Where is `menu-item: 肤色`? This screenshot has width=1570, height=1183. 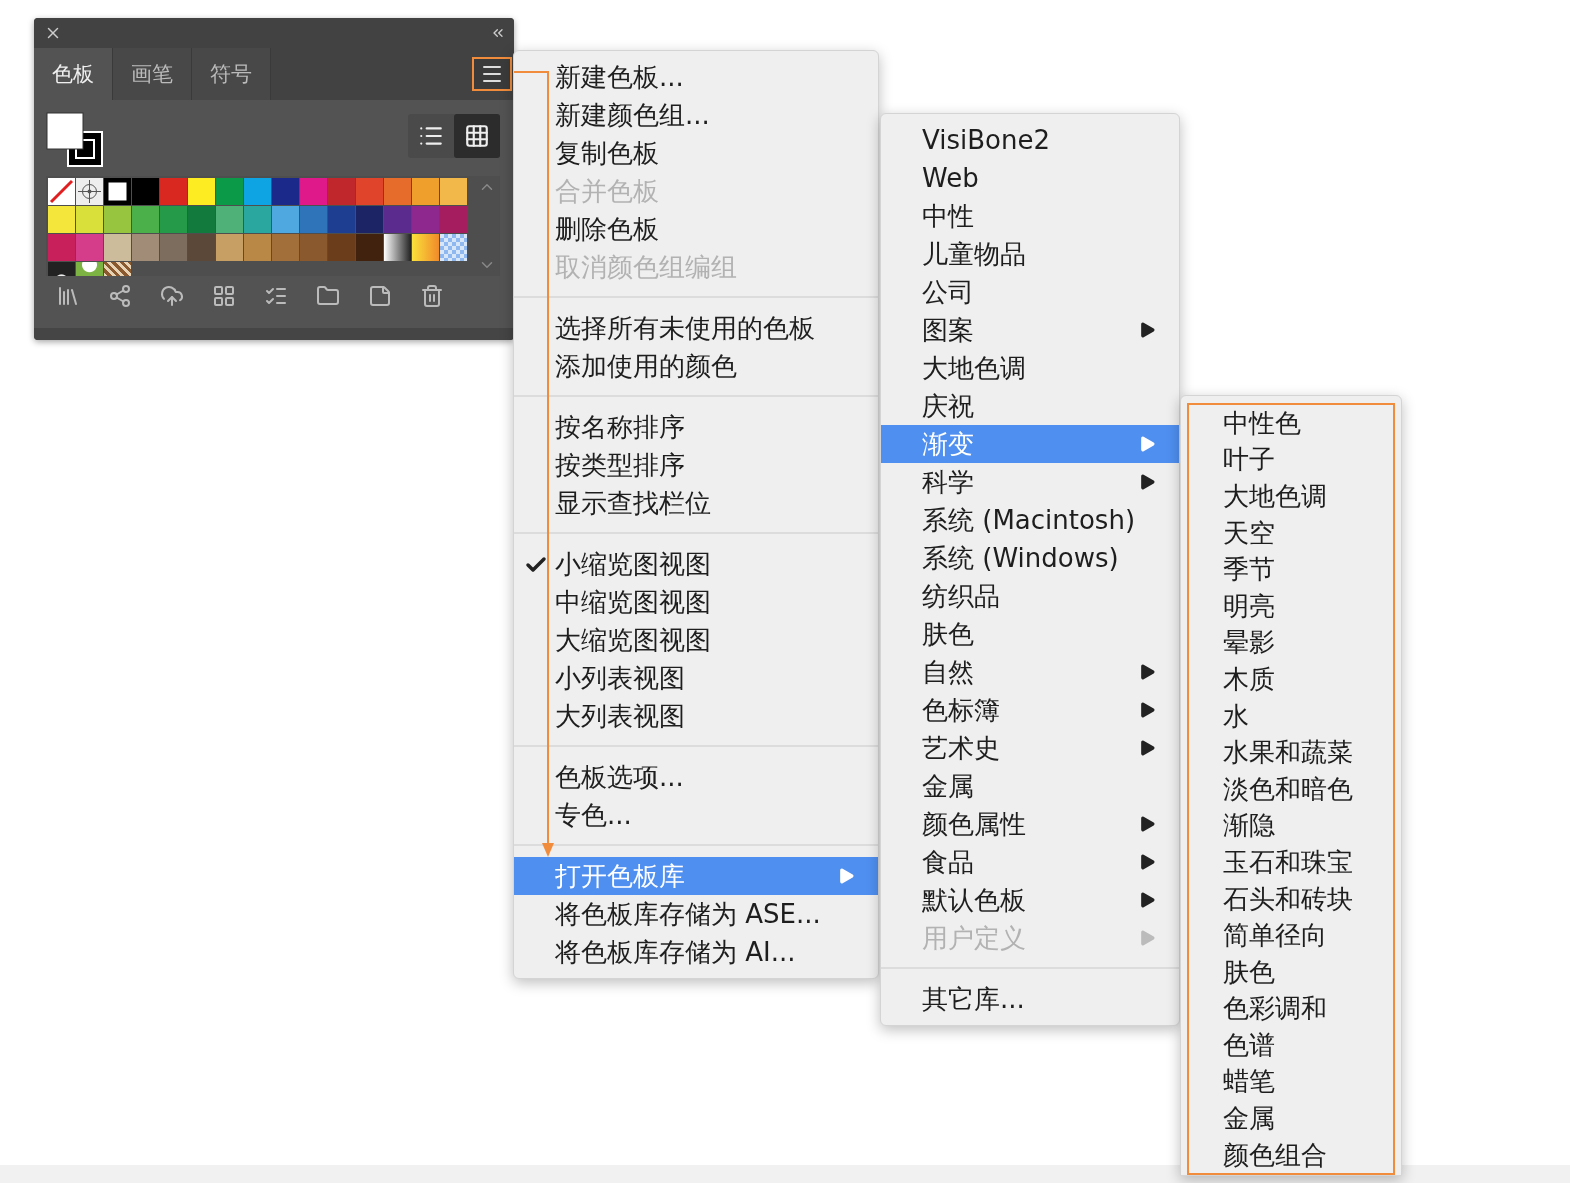
menu-item: 肤色 is located at coordinates (1030, 634).